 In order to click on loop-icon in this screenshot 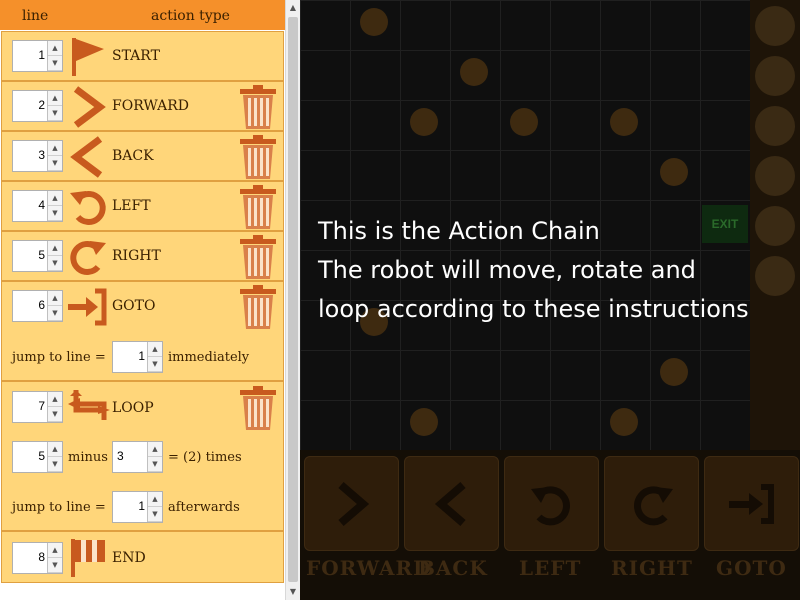, I will do `click(89, 405)`.